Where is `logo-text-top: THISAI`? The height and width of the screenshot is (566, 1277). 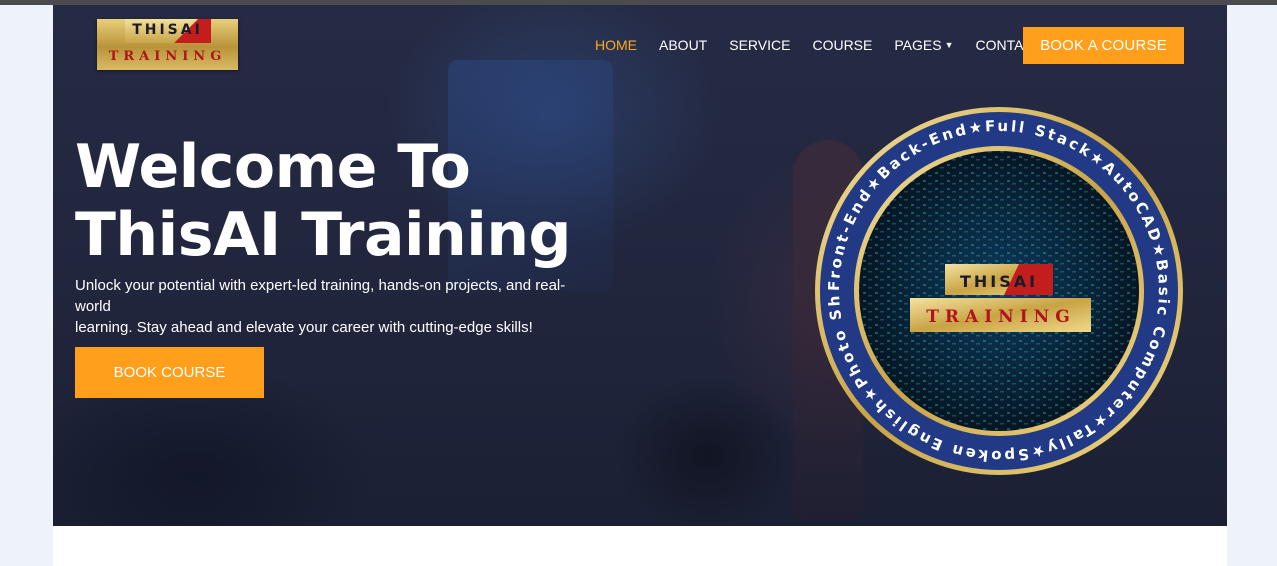 logo-text-top: THISAI is located at coordinates (167, 30).